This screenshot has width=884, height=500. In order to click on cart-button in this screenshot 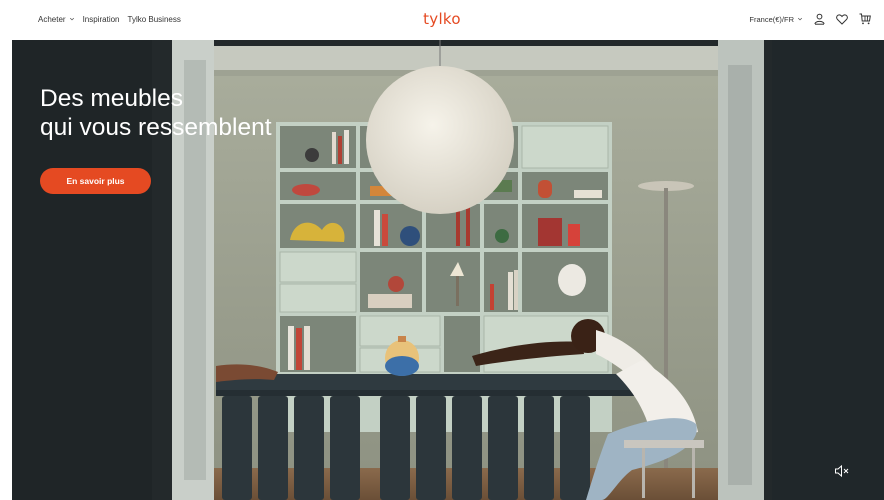, I will do `click(865, 19)`.